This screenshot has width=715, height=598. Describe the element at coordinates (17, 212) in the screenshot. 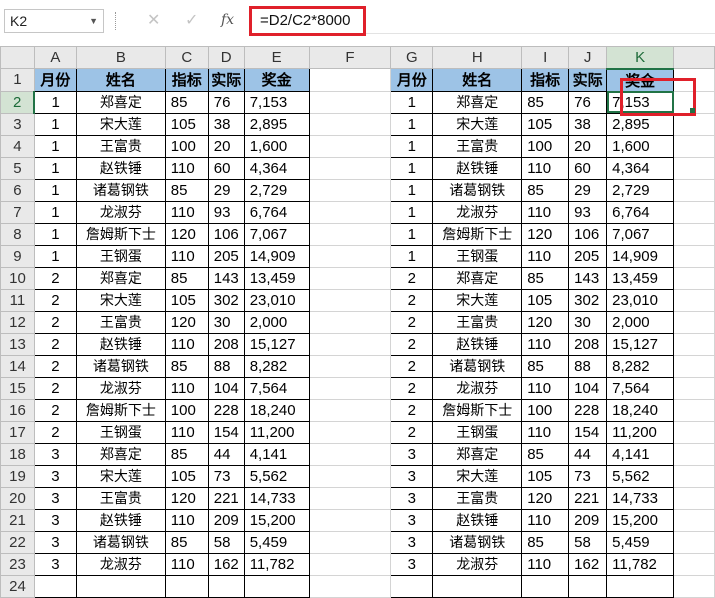

I see `row-header: 7` at that location.